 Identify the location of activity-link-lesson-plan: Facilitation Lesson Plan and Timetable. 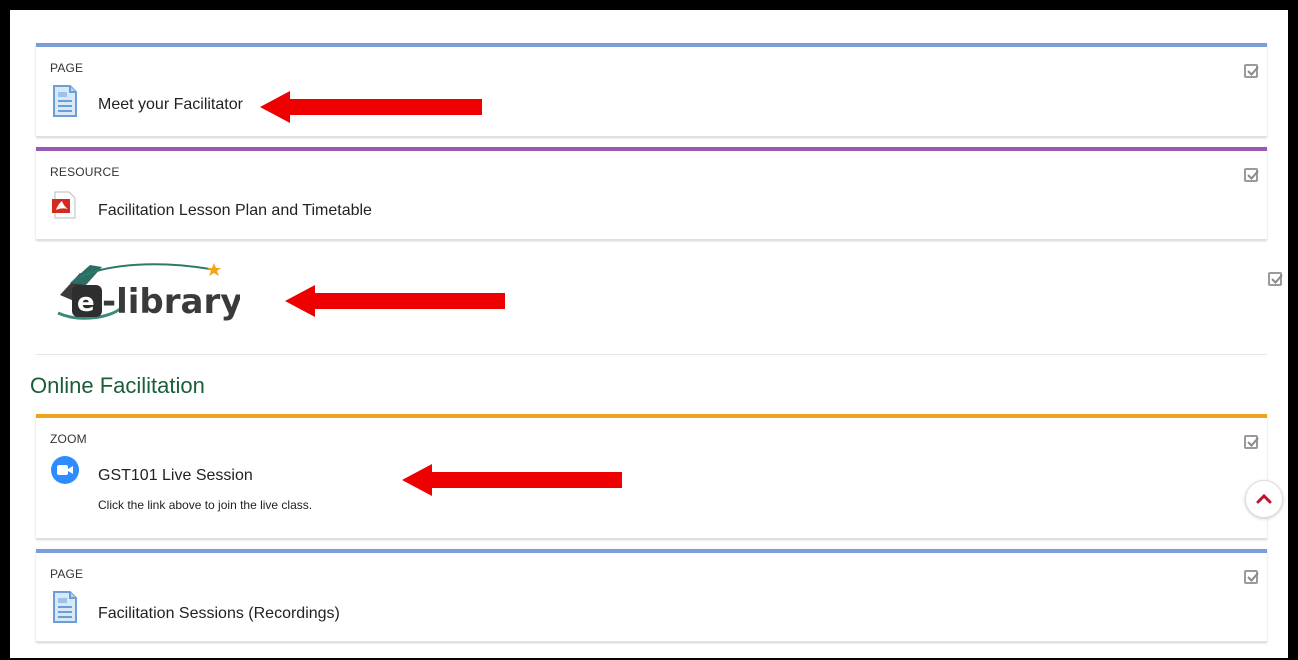
(235, 211).